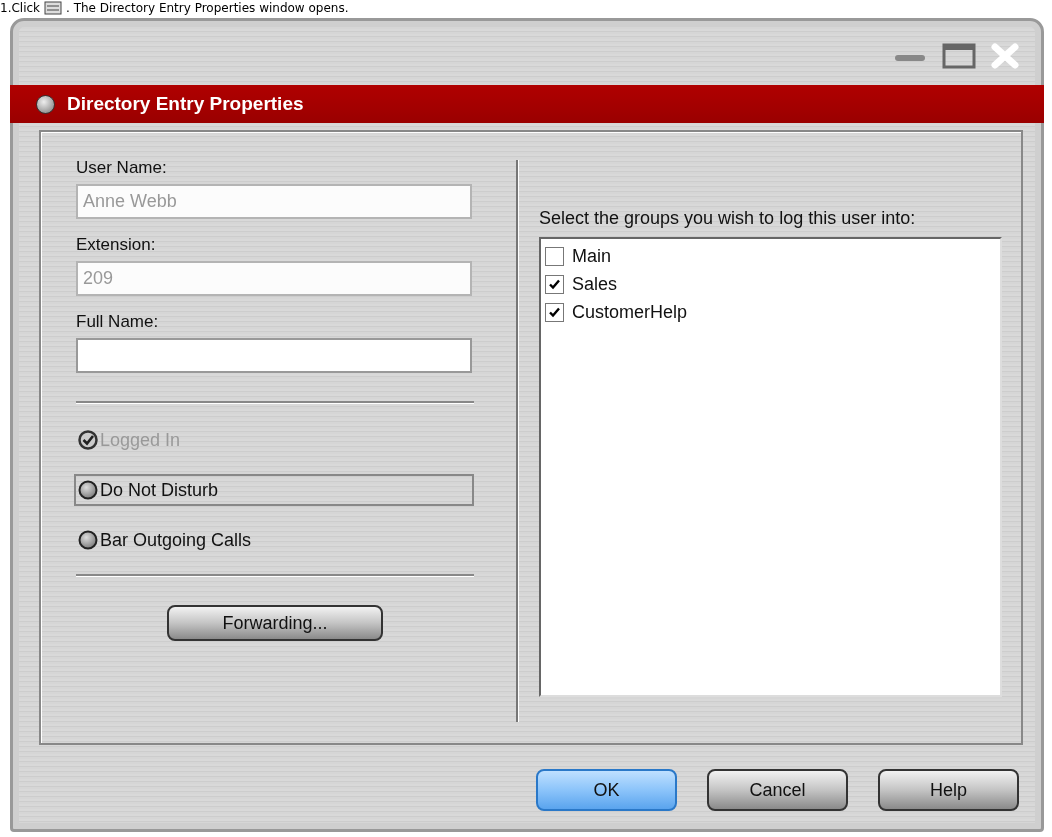 Image resolution: width=1052 pixels, height=837 pixels. What do you see at coordinates (116, 245) in the screenshot?
I see `field-label: Extension:` at bounding box center [116, 245].